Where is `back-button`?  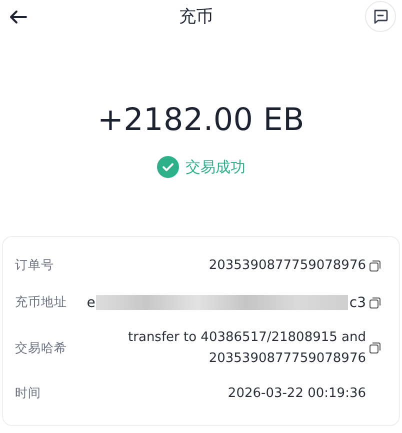
back-button is located at coordinates (18, 17).